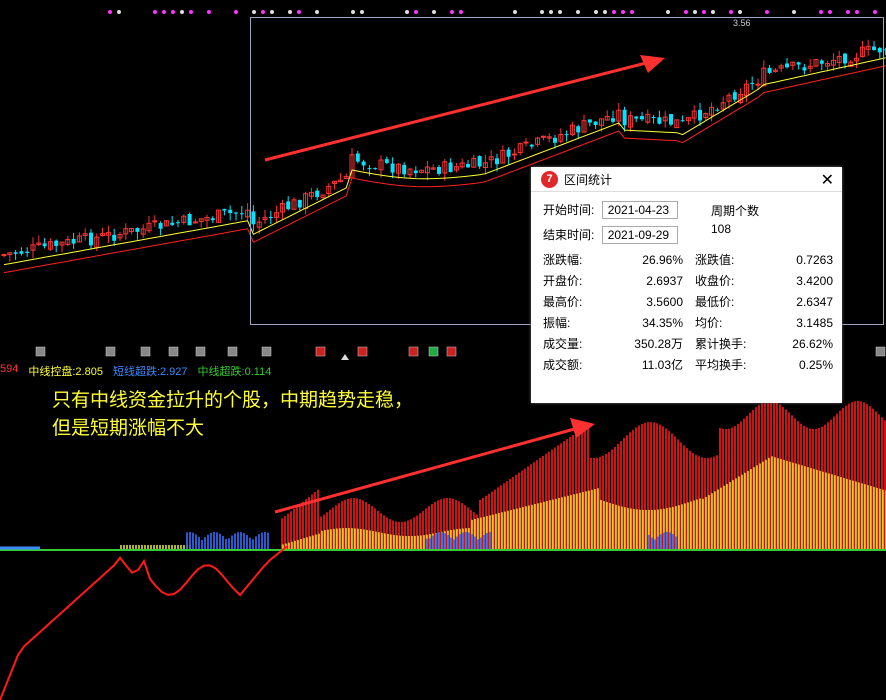 Image resolution: width=886 pixels, height=700 pixels. I want to click on annotation-line-1: 只有中线资金拉升的个股，中期趋势走稳，, so click(233, 400).